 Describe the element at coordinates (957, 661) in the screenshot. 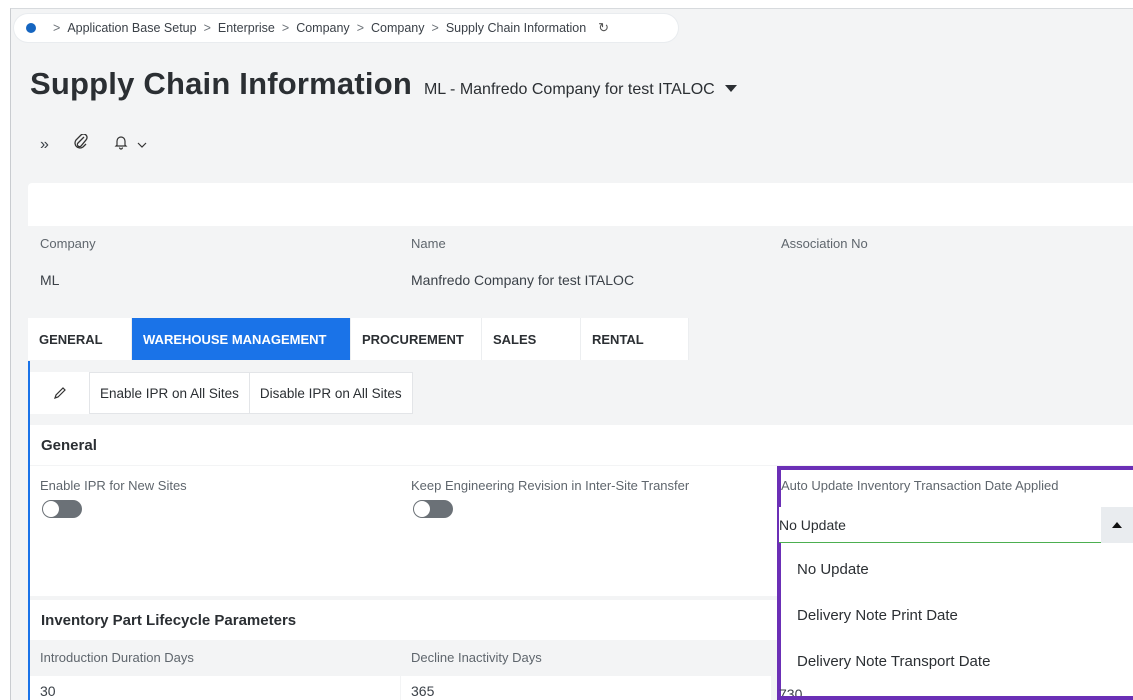

I see `option-delivery-note-transport-date: Delivery Note Transport Date` at that location.